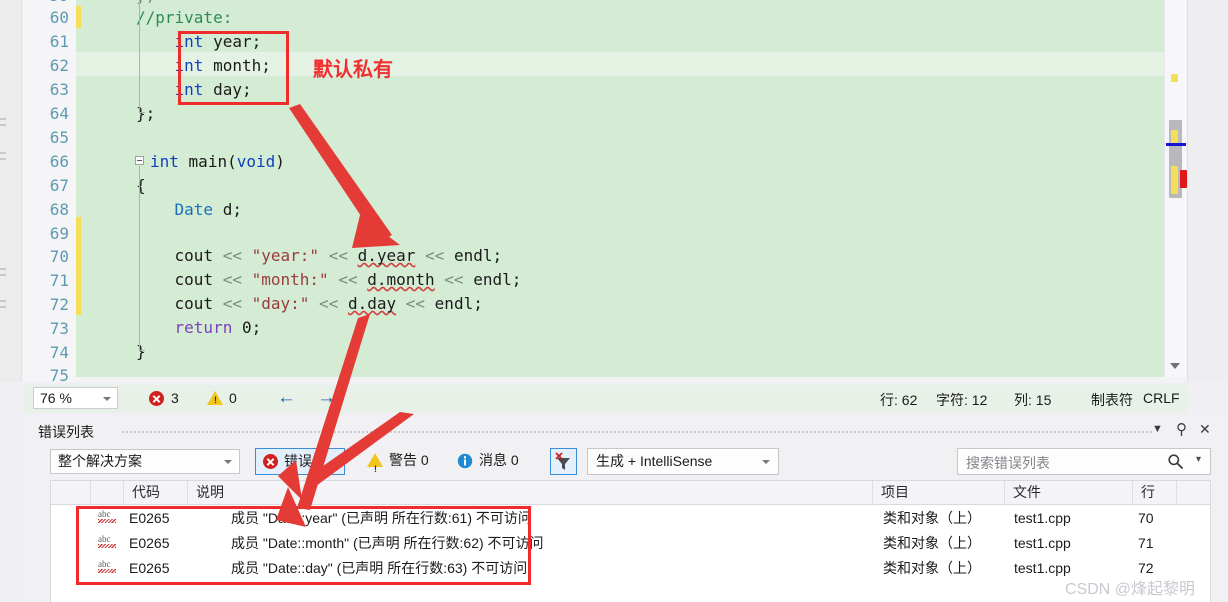 The image size is (1228, 602). Describe the element at coordinates (1112, 400) in the screenshot. I see `status-tab-mode: 制表符` at that location.